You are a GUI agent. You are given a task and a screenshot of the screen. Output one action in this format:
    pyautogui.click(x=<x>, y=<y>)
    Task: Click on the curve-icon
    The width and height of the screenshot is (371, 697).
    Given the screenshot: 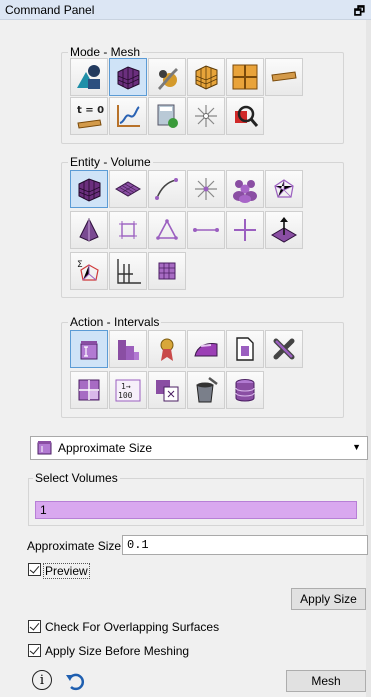 What is the action you would take?
    pyautogui.click(x=166, y=189)
    